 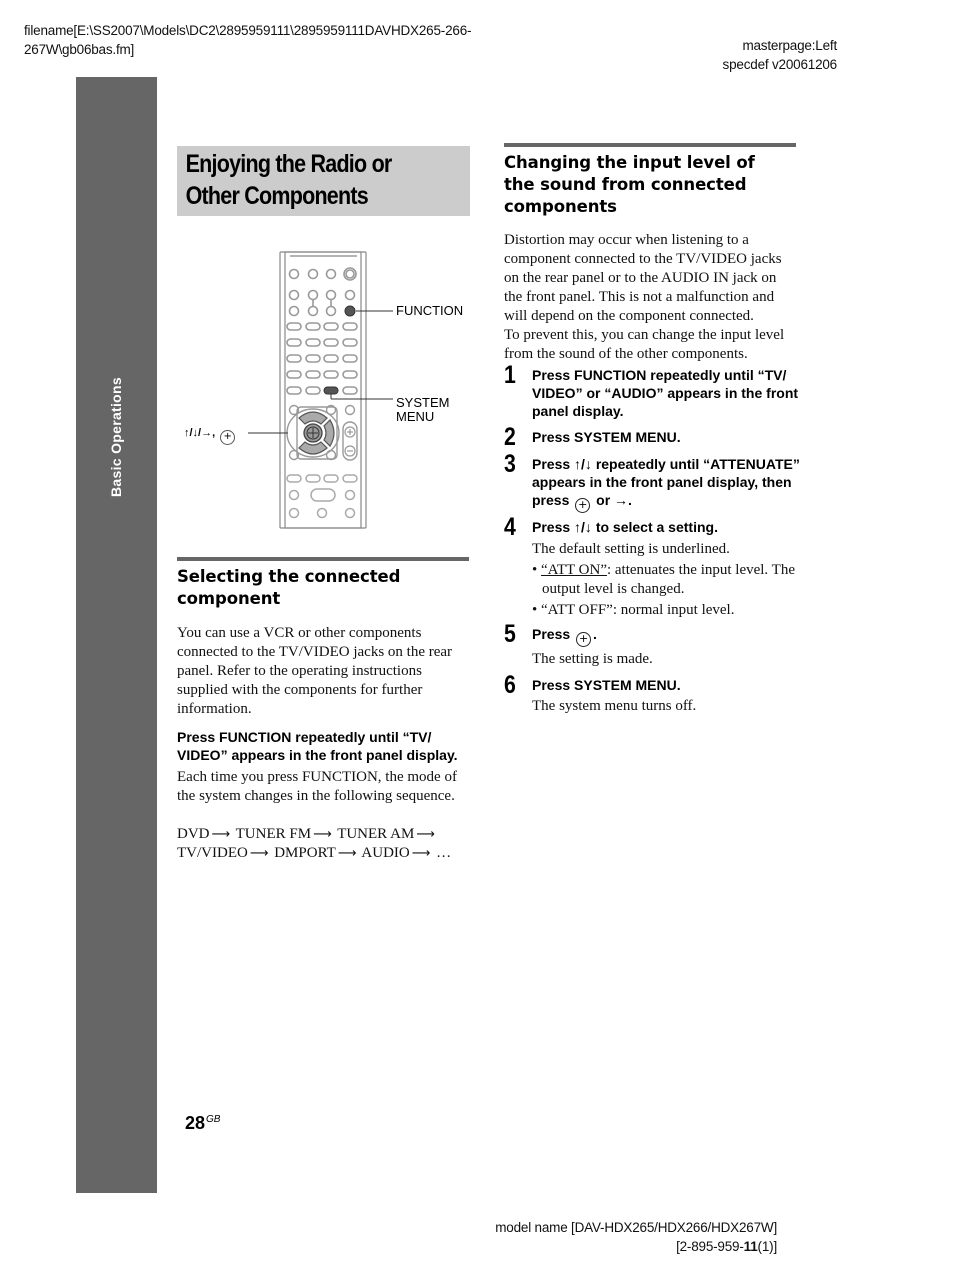 I want to click on step-number: 1, so click(x=510, y=375).